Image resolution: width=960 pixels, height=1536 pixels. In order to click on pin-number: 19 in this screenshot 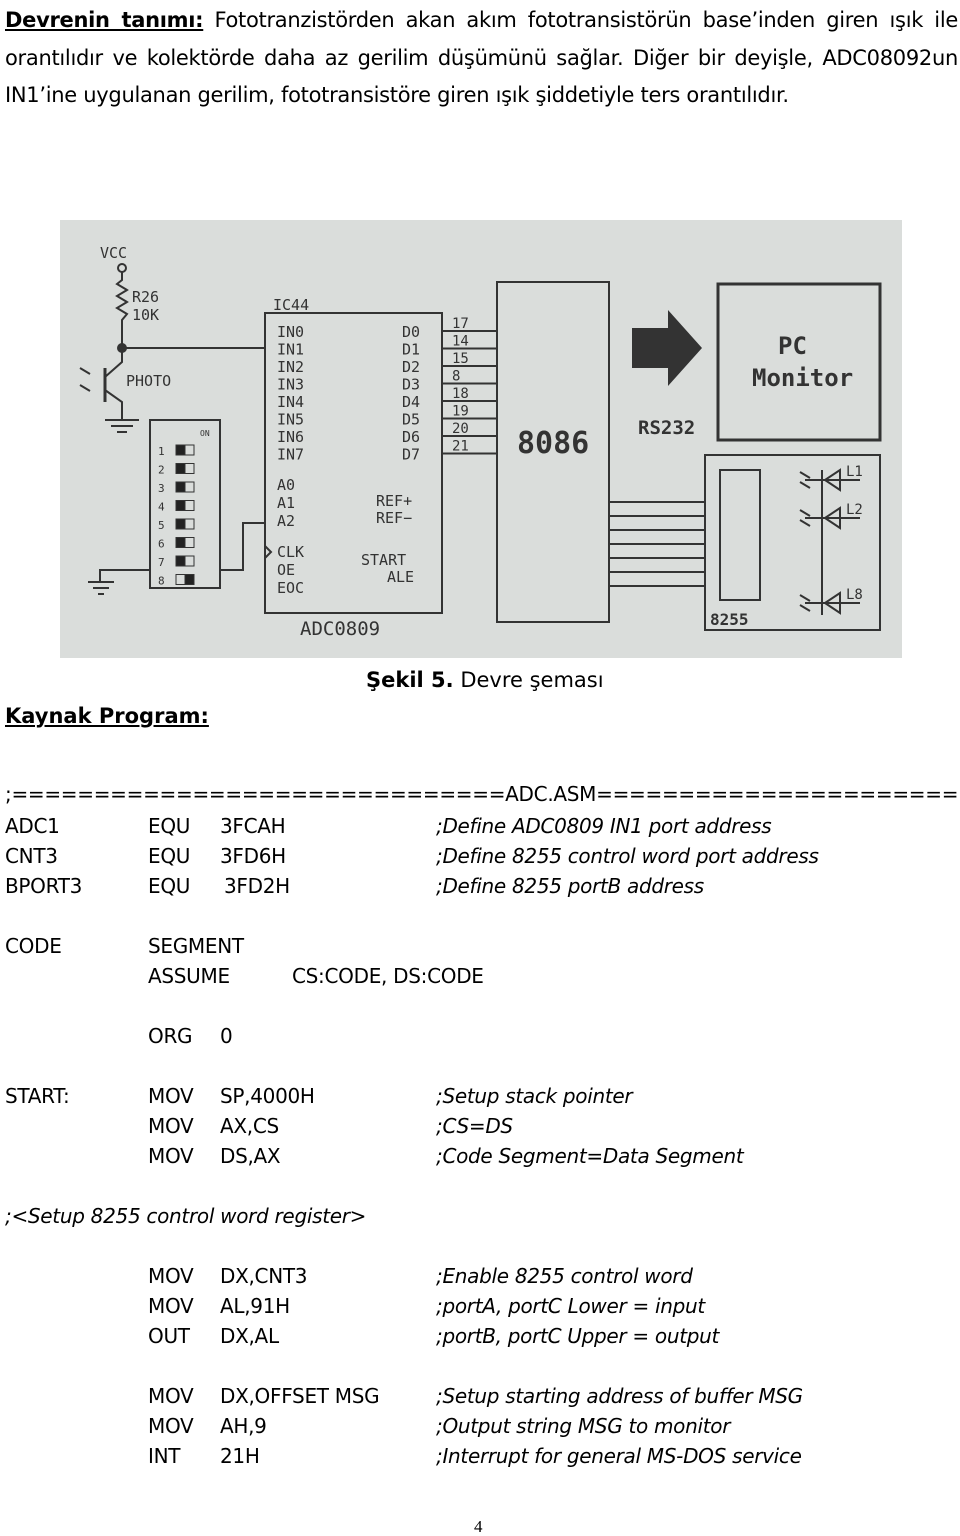, I will do `click(460, 412)`.